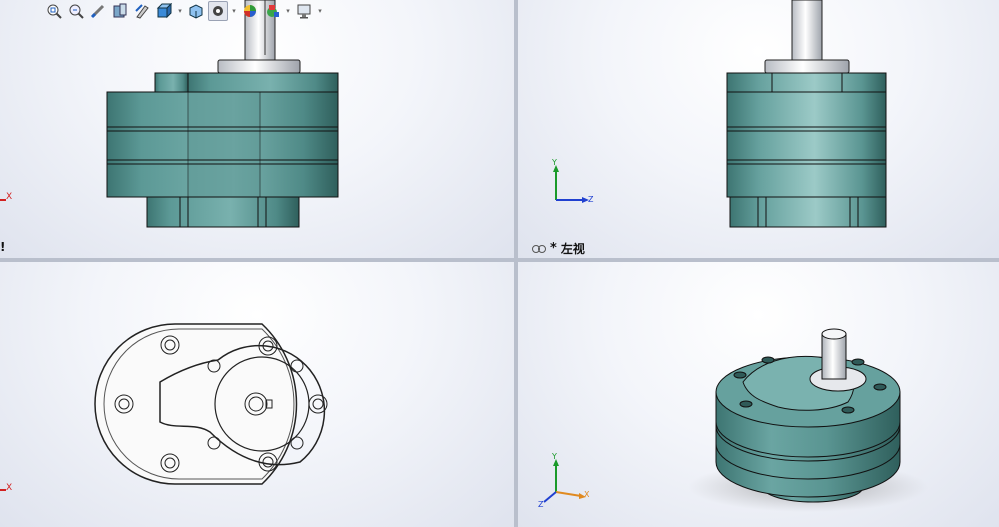 The width and height of the screenshot is (999, 527). Describe the element at coordinates (304, 11) in the screenshot. I see `view-settings-icon` at that location.